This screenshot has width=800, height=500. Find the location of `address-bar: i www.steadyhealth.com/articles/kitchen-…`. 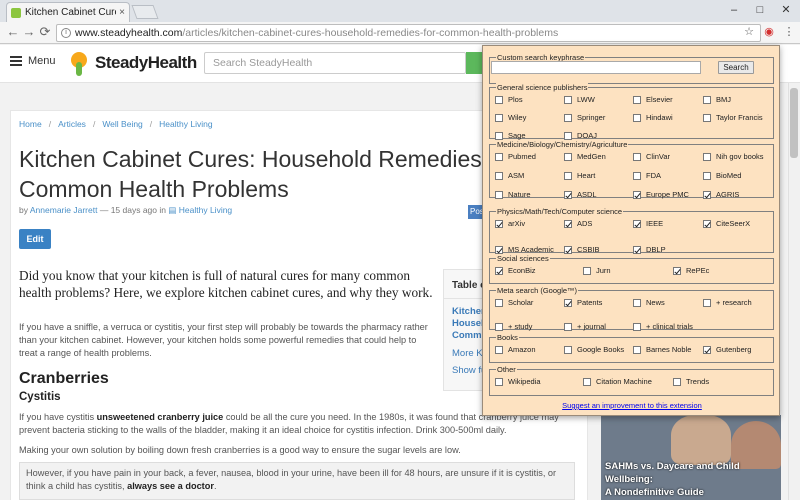

address-bar: i www.steadyhealth.com/articles/kitchen-… is located at coordinates (408, 33).